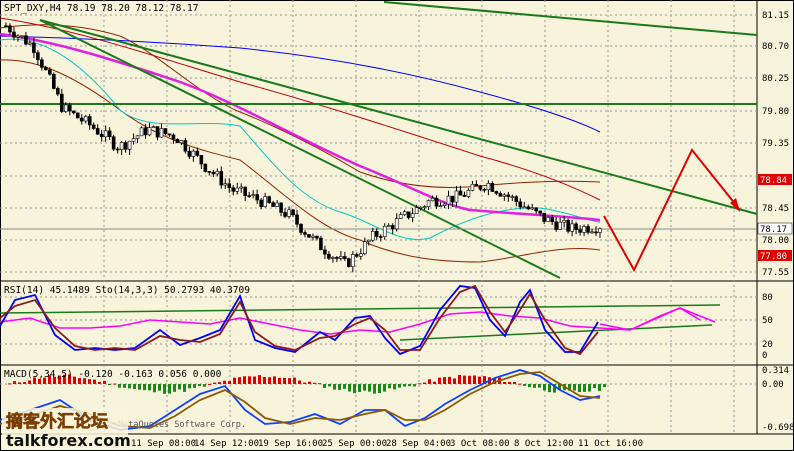 Image resolution: width=794 pixels, height=451 pixels. I want to click on time-label: 28 Sep 04:00, so click(418, 444).